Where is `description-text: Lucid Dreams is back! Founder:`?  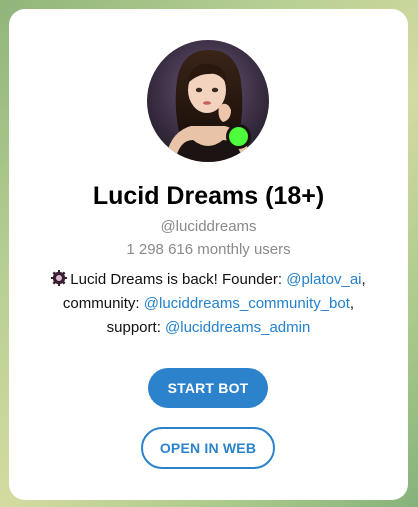
description-text: Lucid Dreams is back! Founder: is located at coordinates (178, 279).